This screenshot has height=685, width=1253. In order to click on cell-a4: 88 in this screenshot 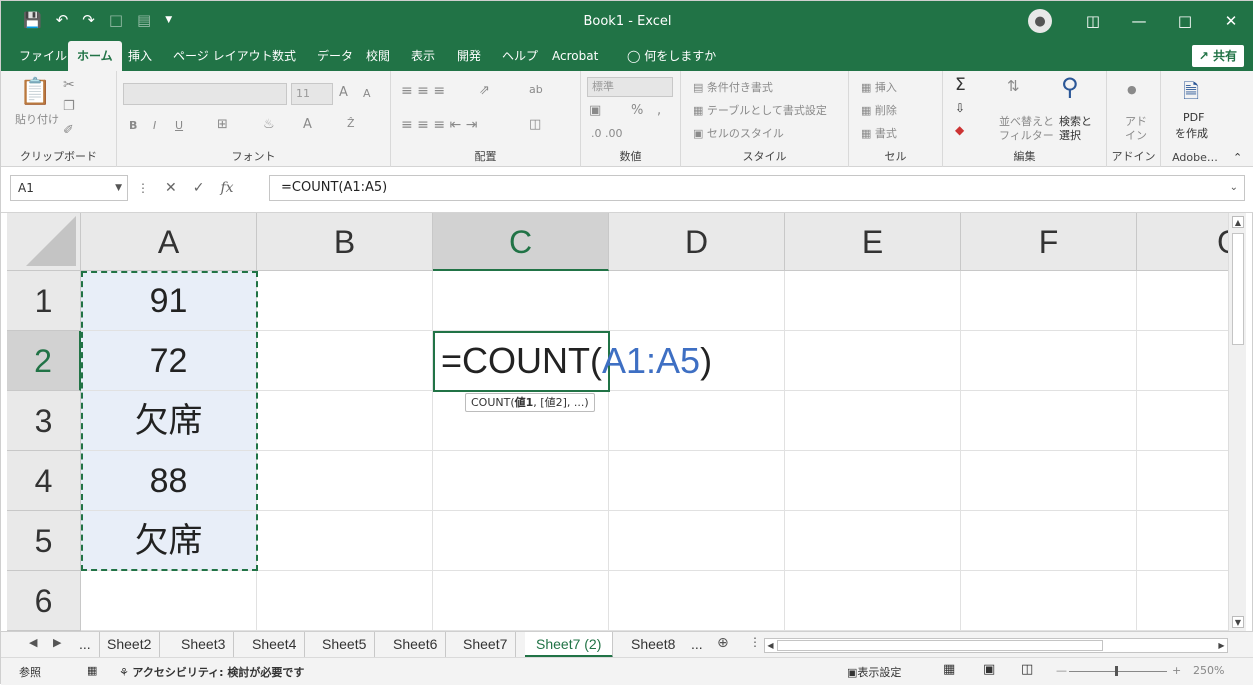, I will do `click(169, 481)`.